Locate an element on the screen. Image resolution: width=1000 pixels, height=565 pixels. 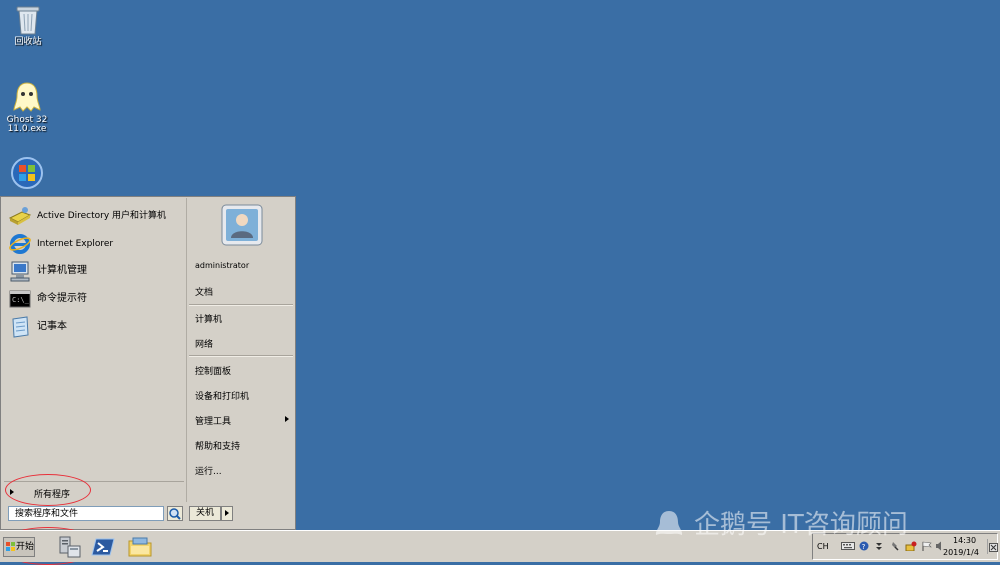
options-arrow-icon is located at coordinates (879, 546).